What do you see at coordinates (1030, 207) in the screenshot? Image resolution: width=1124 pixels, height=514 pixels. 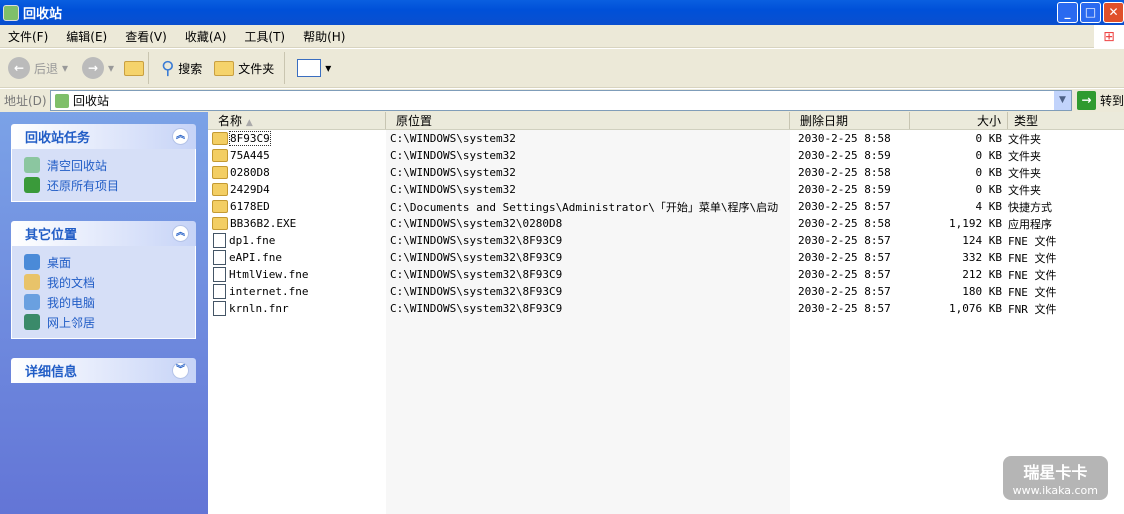 I see `file-type: 快捷方式` at bounding box center [1030, 207].